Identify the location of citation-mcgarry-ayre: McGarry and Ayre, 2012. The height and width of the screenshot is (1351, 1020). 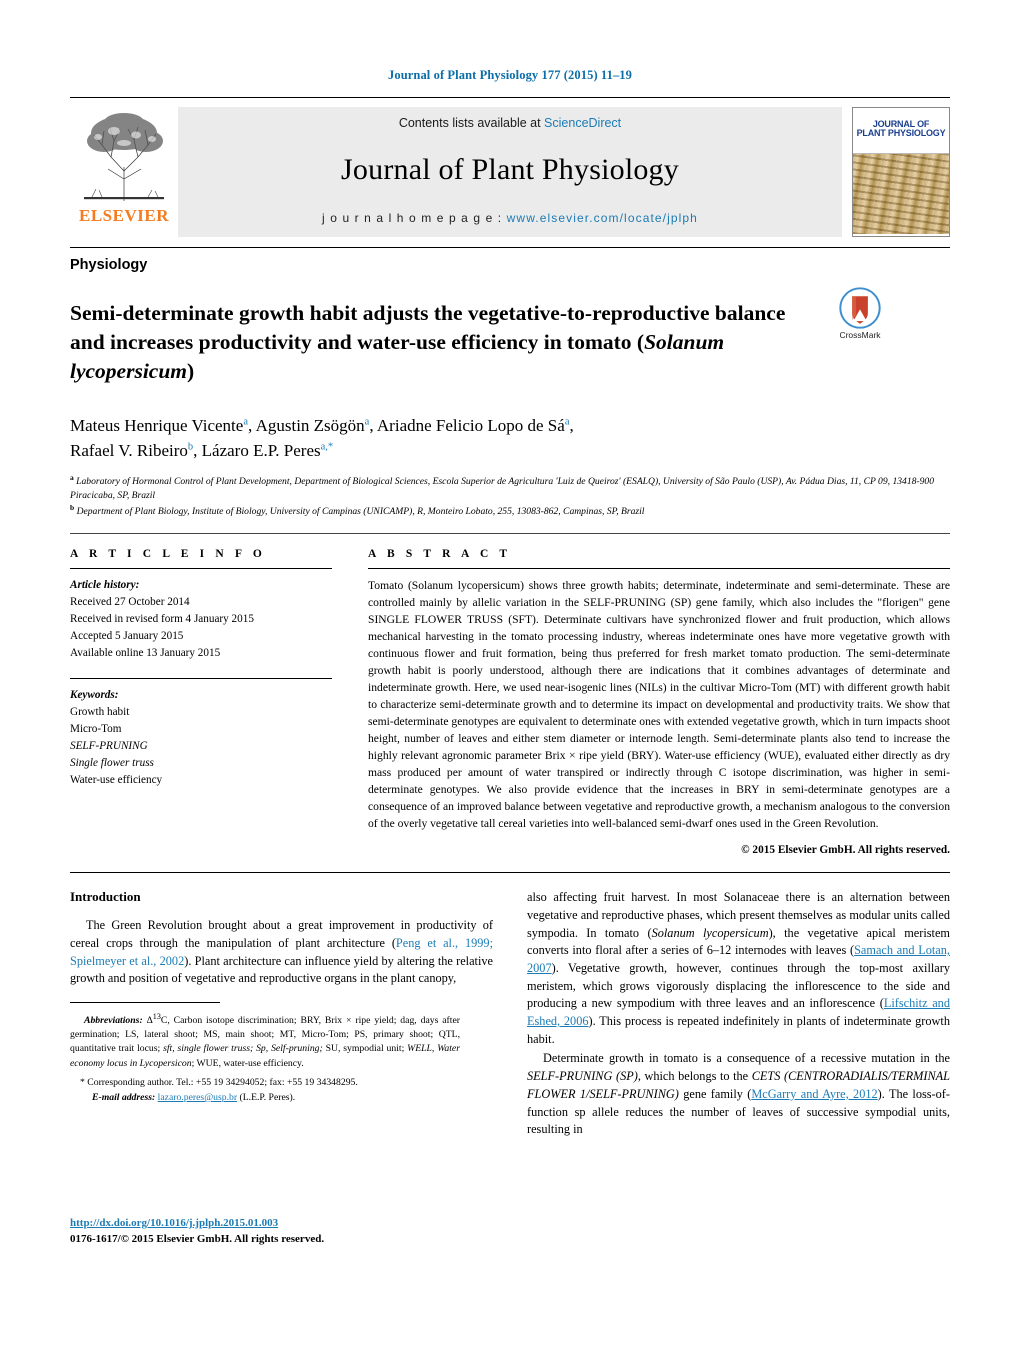
(814, 1094).